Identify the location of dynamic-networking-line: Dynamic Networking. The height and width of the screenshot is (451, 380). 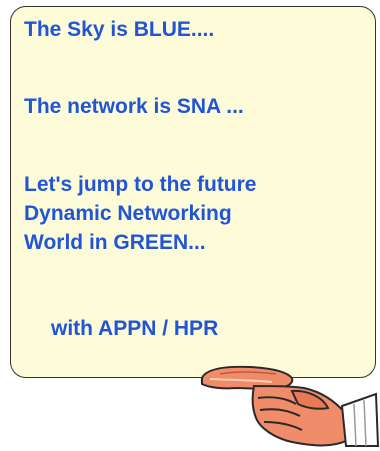
(128, 213).